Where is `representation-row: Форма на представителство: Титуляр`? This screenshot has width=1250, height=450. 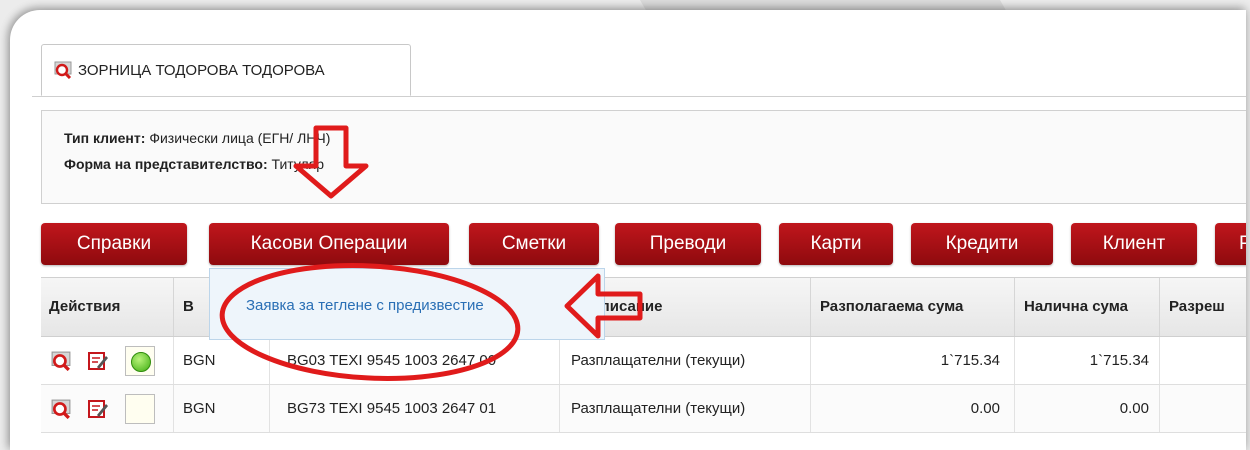 representation-row: Форма на представителство: Титуляр is located at coordinates (655, 164).